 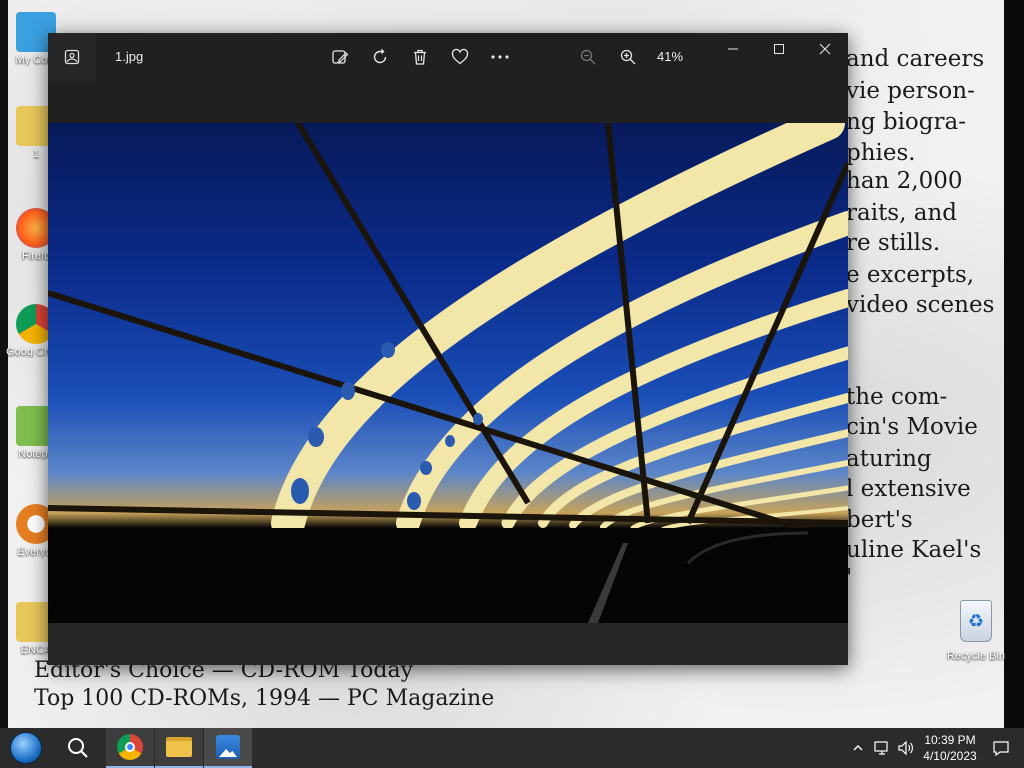 What do you see at coordinates (906, 122) in the screenshot?
I see `wallpaper-text-line: ng biogra-` at bounding box center [906, 122].